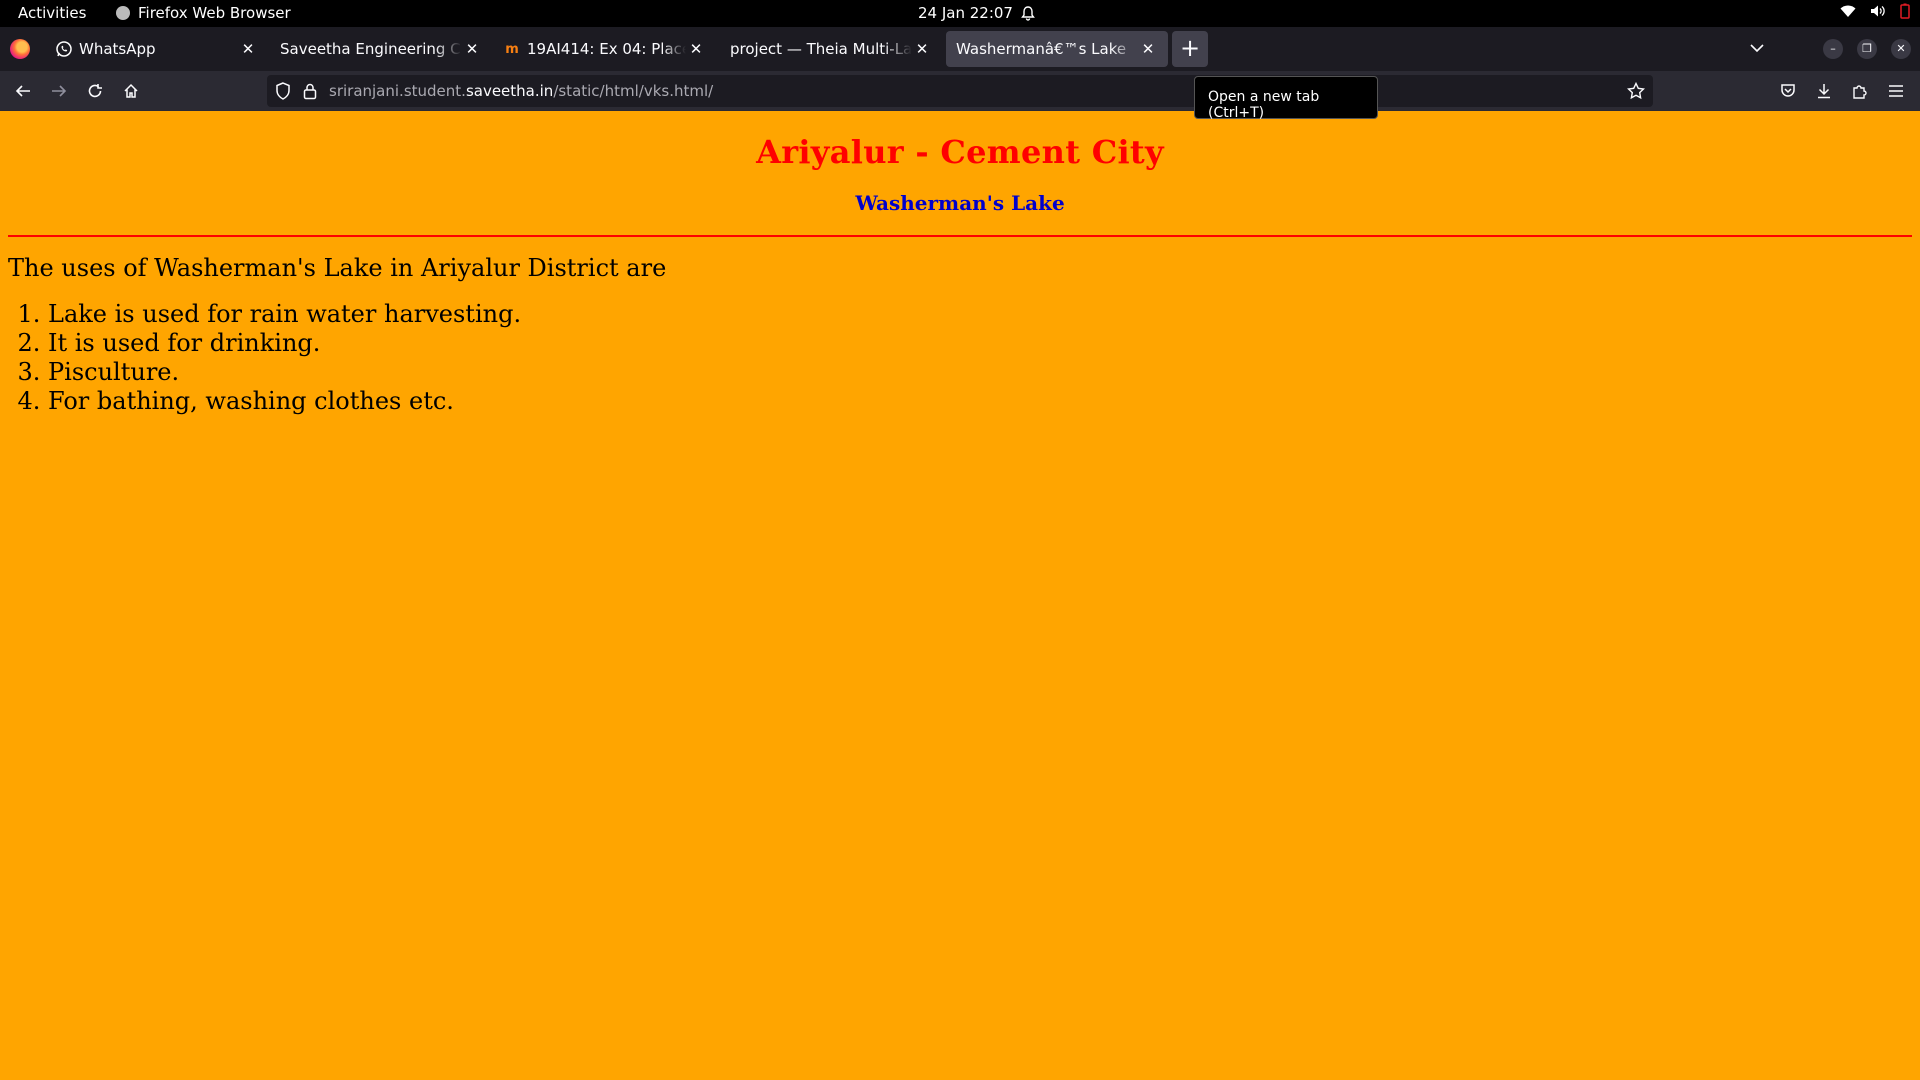 Image resolution: width=1920 pixels, height=1080 pixels. Describe the element at coordinates (157, 49) in the screenshot. I see `tab-whatsapp: WhatsApp ✕` at that location.